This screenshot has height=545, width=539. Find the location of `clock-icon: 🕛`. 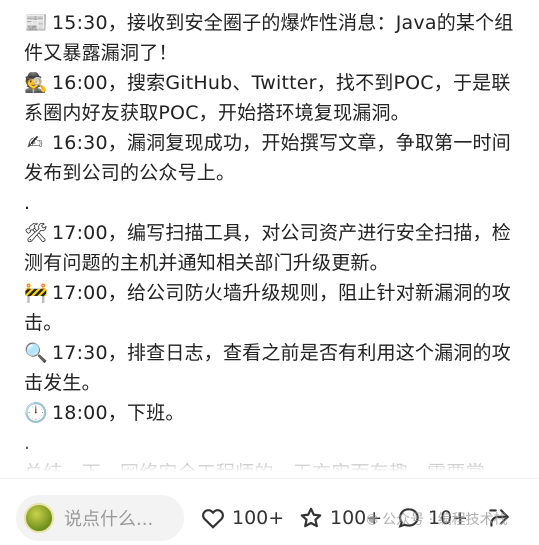

clock-icon: 🕛 is located at coordinates (36, 413).